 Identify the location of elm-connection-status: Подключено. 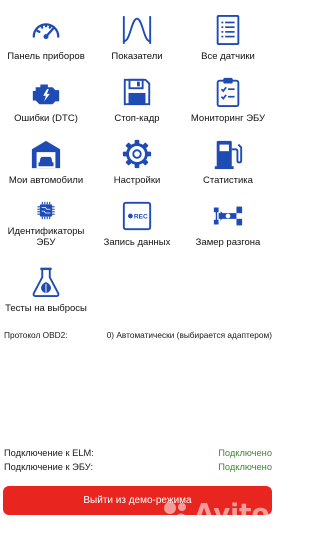
(245, 453).